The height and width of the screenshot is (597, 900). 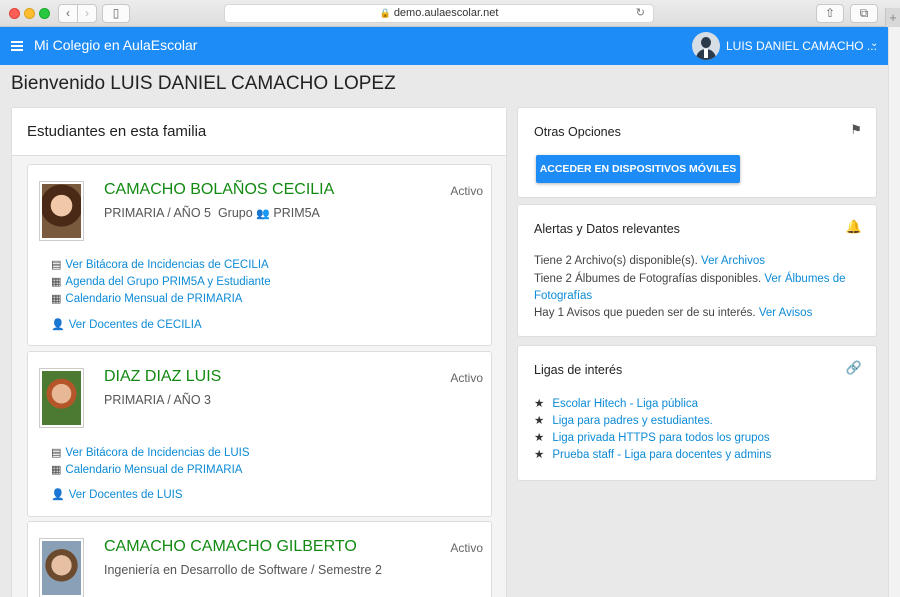 I want to click on teachers-link-text: Ver Docentes de LUIS, so click(x=125, y=495).